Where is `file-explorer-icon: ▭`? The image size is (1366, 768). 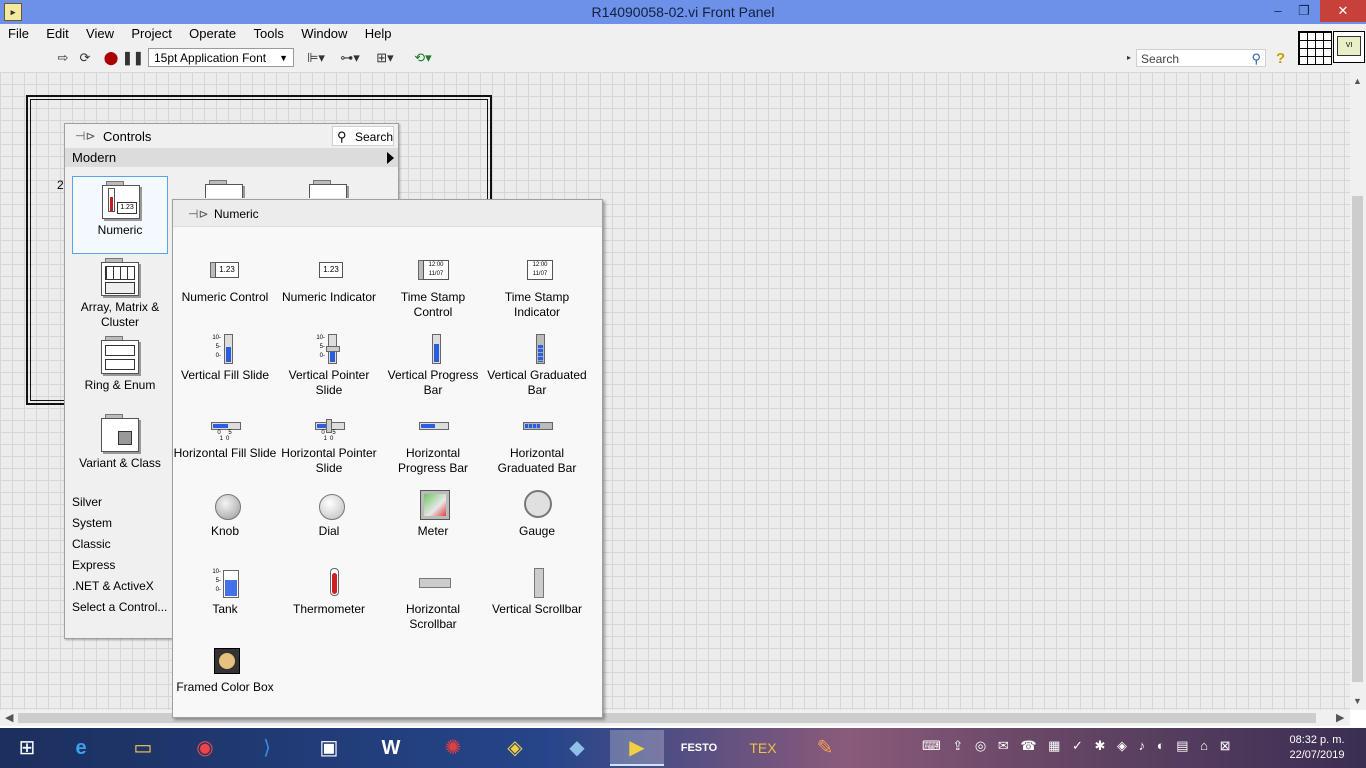 file-explorer-icon: ▭ is located at coordinates (143, 748).